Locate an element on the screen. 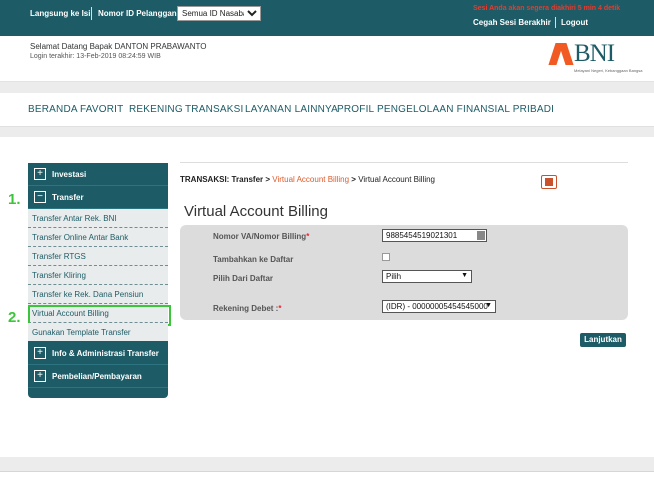 This screenshot has height=486, width=654. sidebar-subitem-transfer-online: Transfer Online Antar Bank is located at coordinates (98, 237).